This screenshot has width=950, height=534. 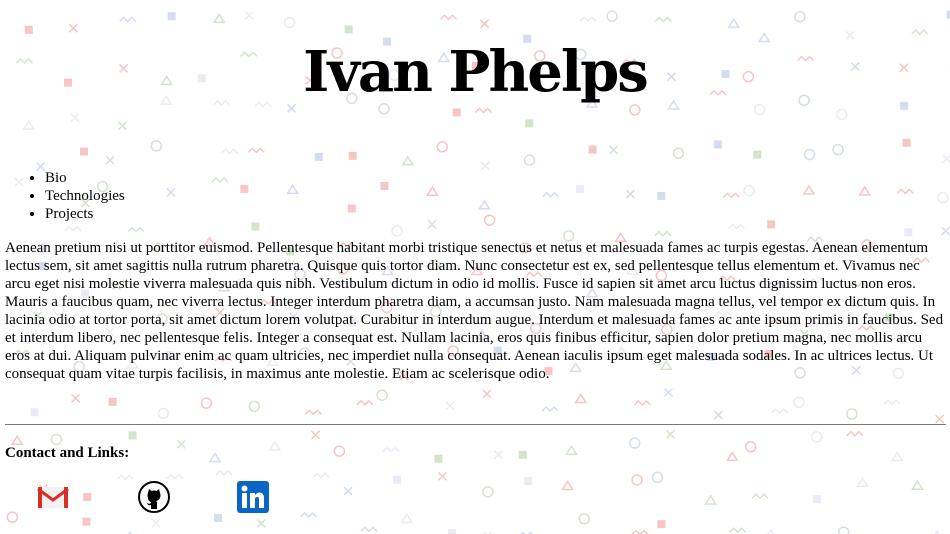 I want to click on linkedin-icon, so click(x=253, y=497).